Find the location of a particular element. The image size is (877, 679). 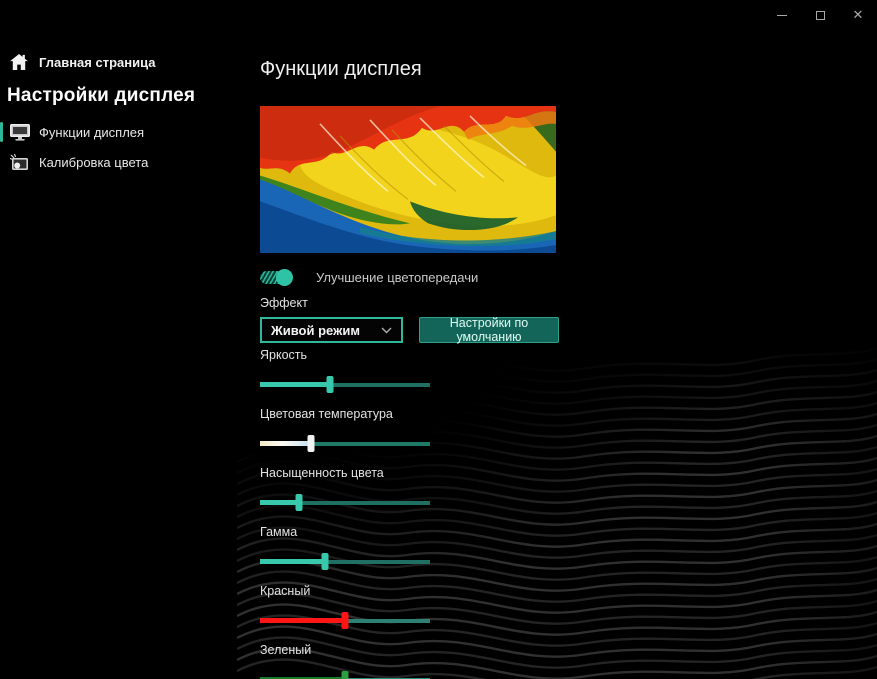

close-button: ✕ is located at coordinates (858, 15).